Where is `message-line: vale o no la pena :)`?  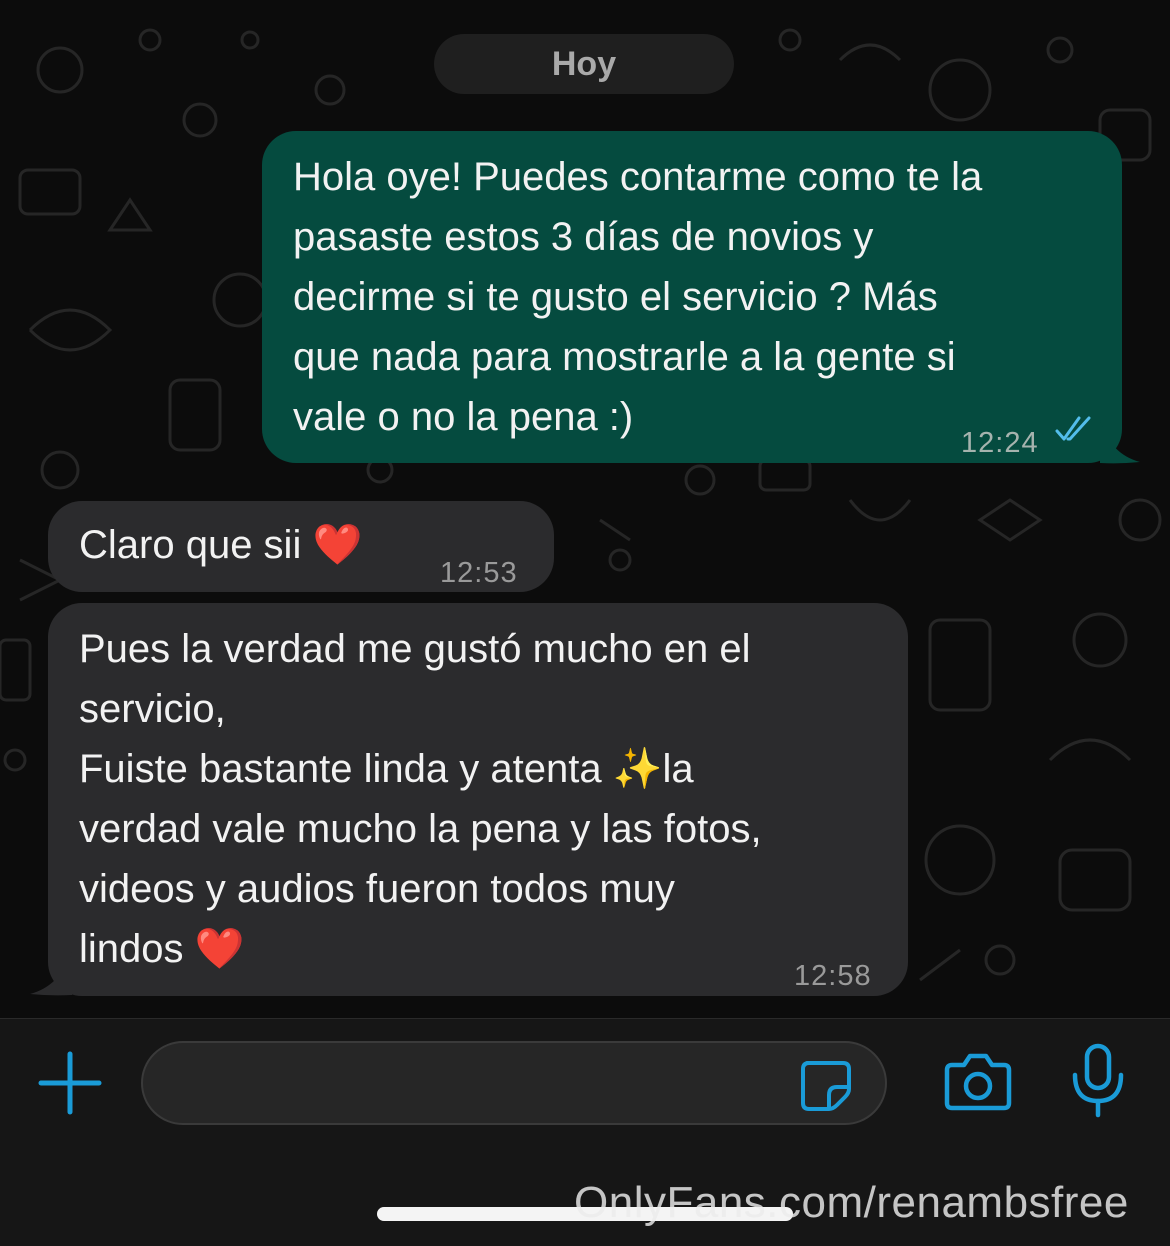
message-line: vale o no la pena :) is located at coordinates (463, 417).